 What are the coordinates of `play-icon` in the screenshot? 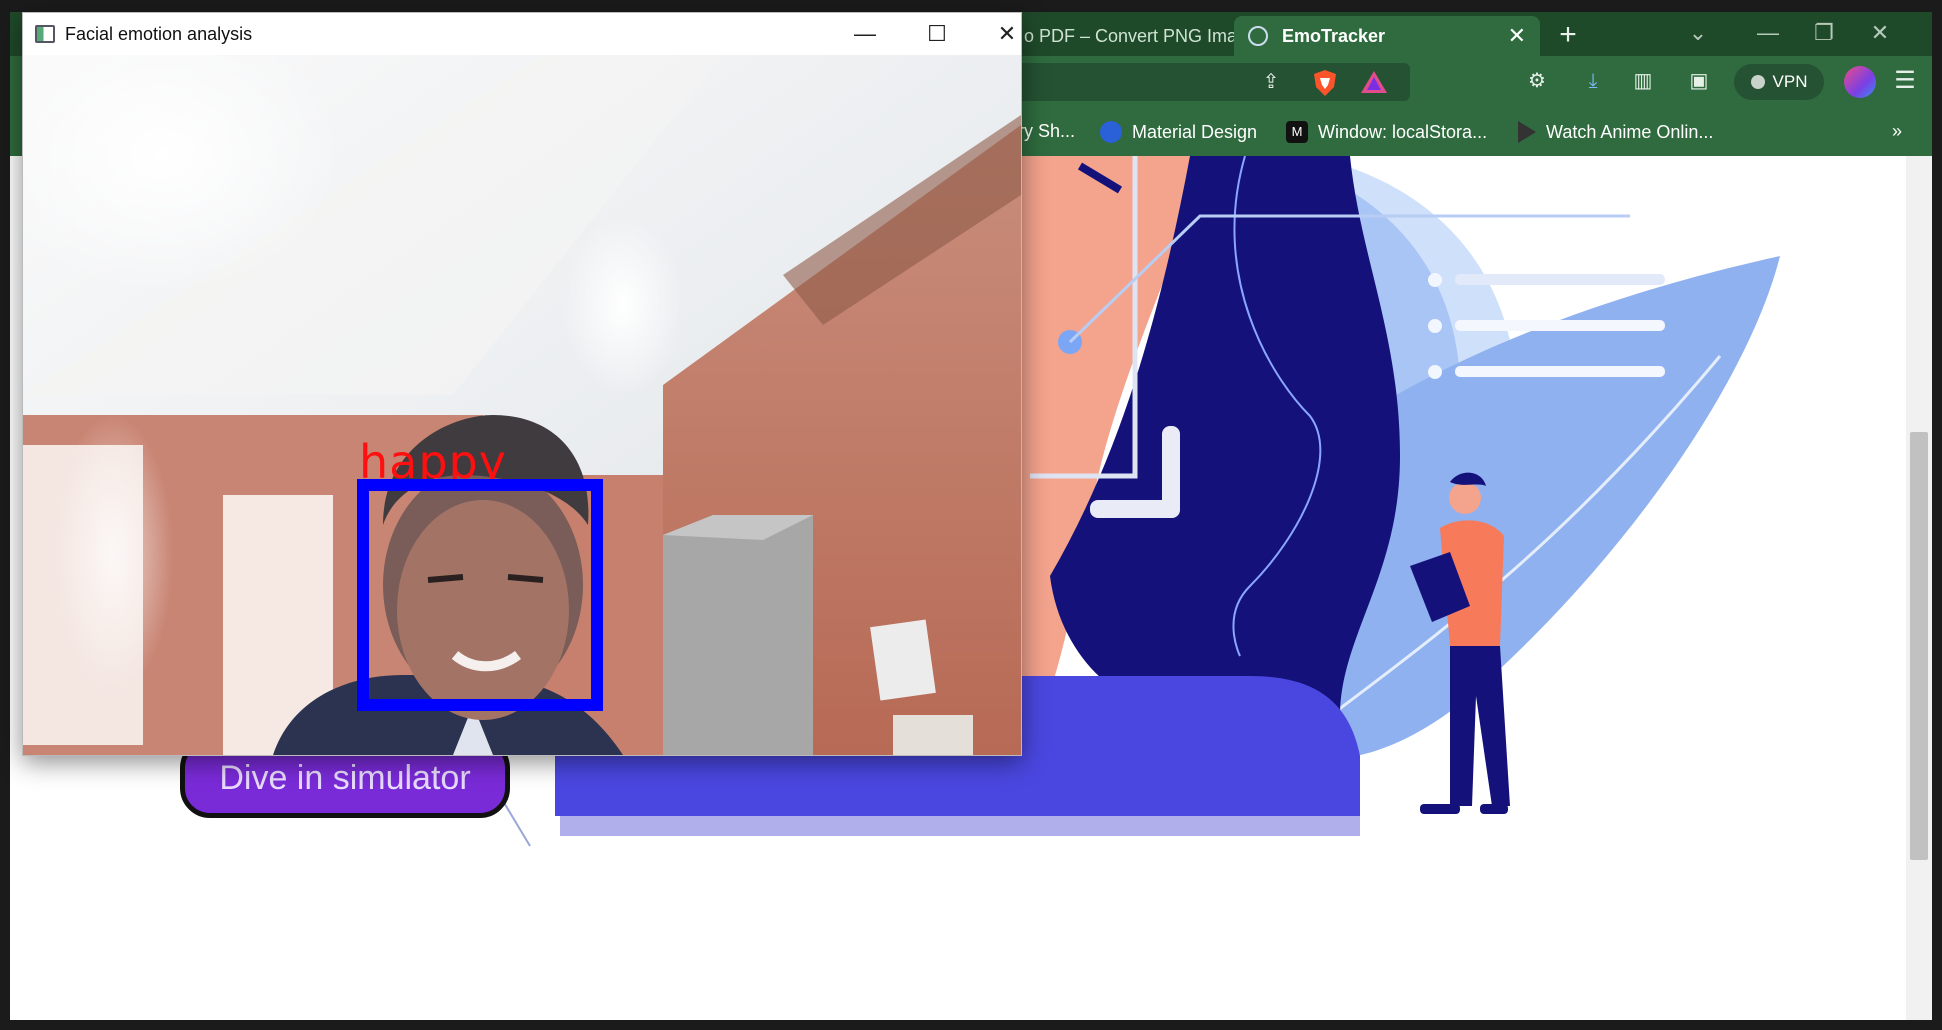 It's located at (1527, 132).